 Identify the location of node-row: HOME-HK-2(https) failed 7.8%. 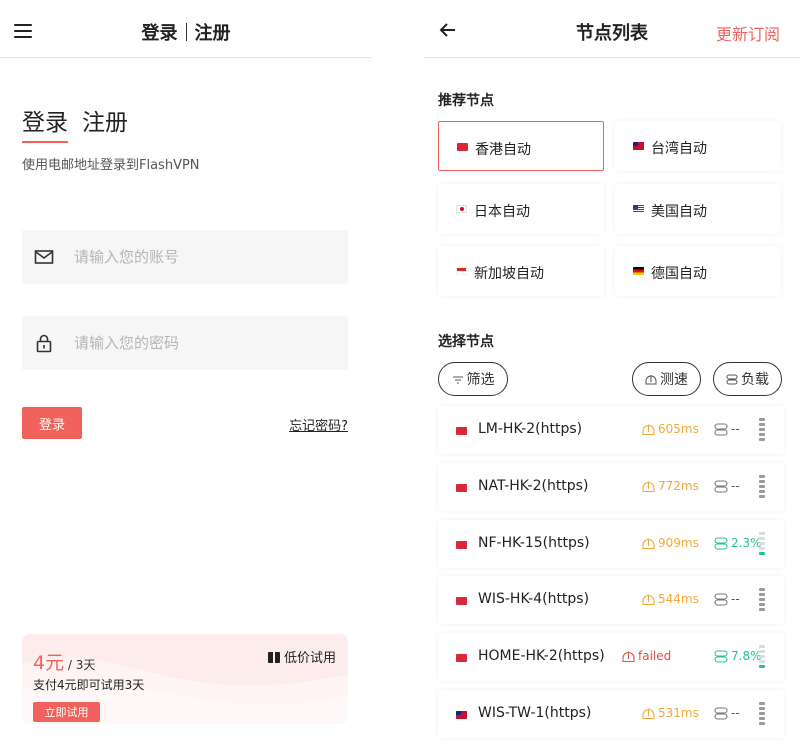
(611, 657).